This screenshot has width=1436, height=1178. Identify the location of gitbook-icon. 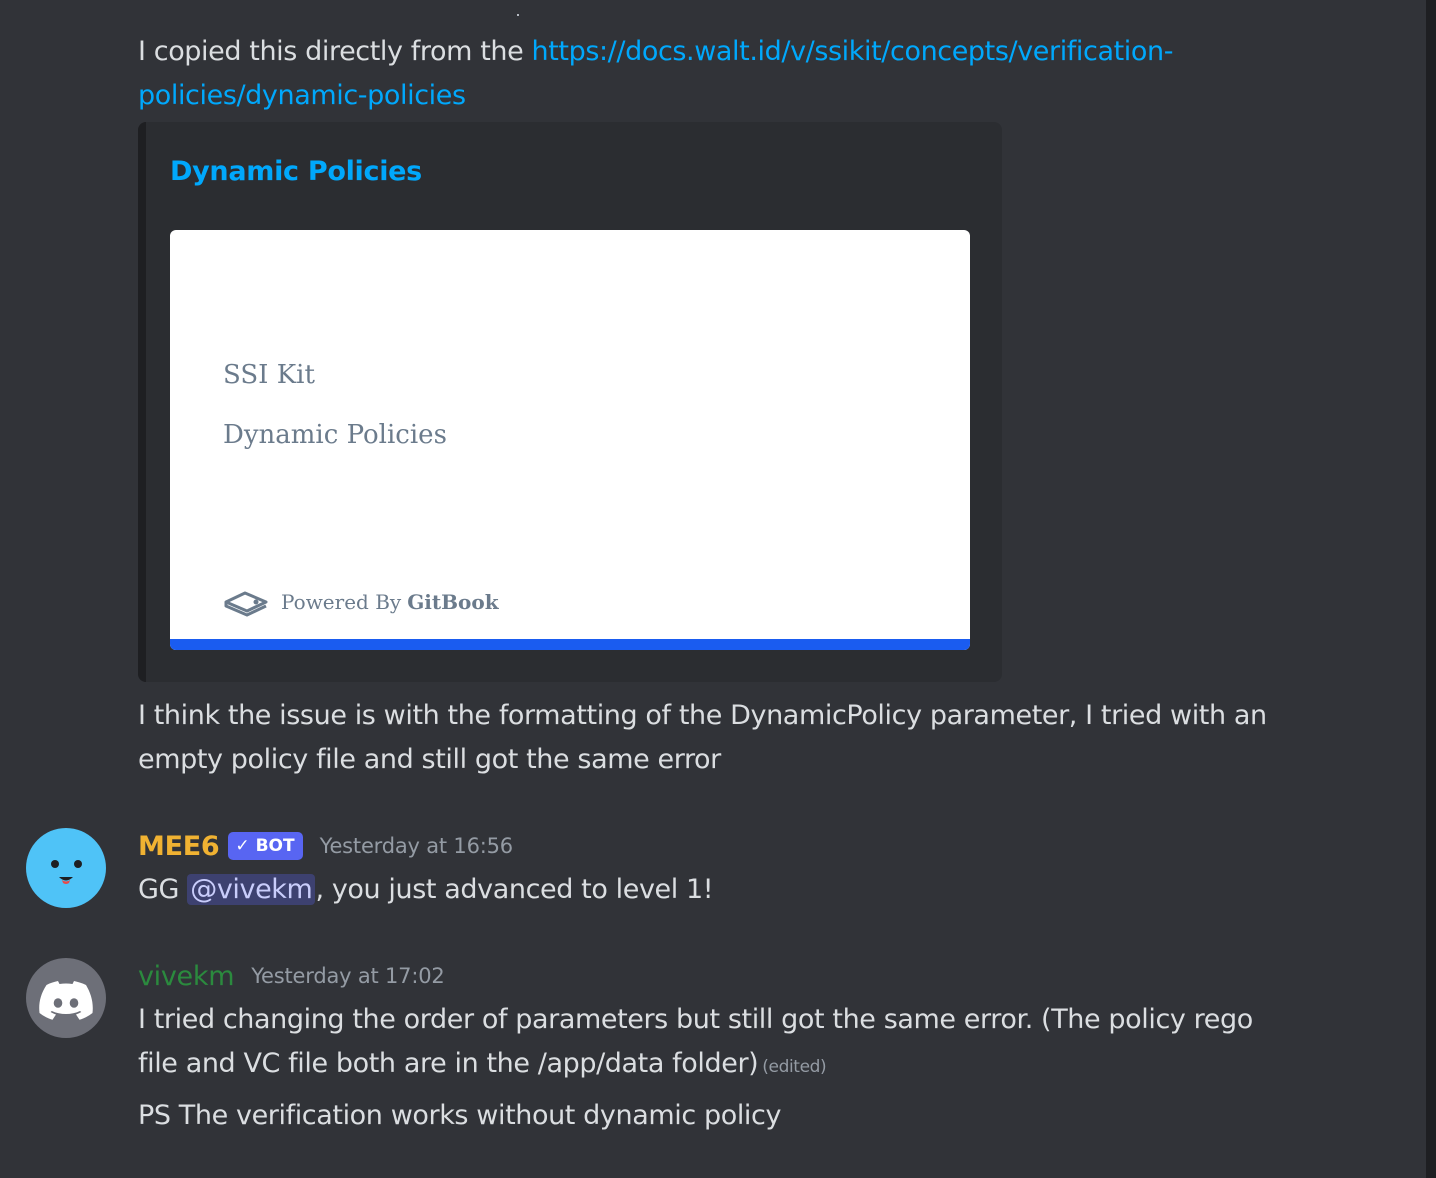
(246, 604).